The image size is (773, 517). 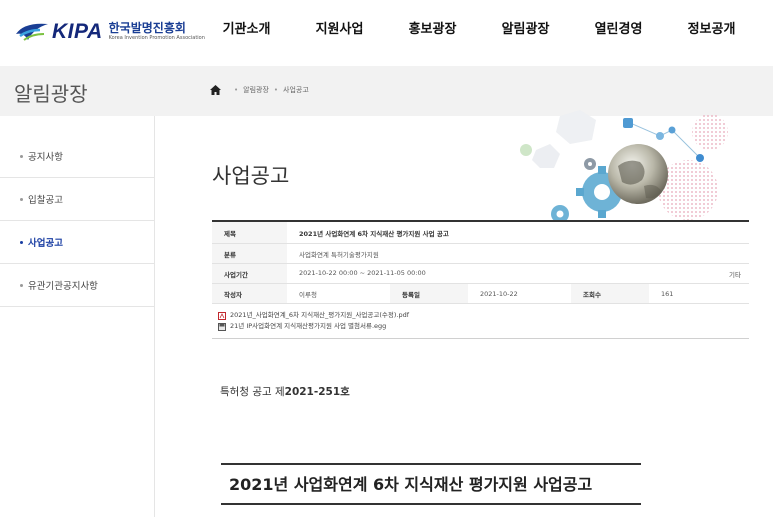 What do you see at coordinates (339, 254) in the screenshot?
I see `post-category: 사업화연계 특허기술평가지원` at bounding box center [339, 254].